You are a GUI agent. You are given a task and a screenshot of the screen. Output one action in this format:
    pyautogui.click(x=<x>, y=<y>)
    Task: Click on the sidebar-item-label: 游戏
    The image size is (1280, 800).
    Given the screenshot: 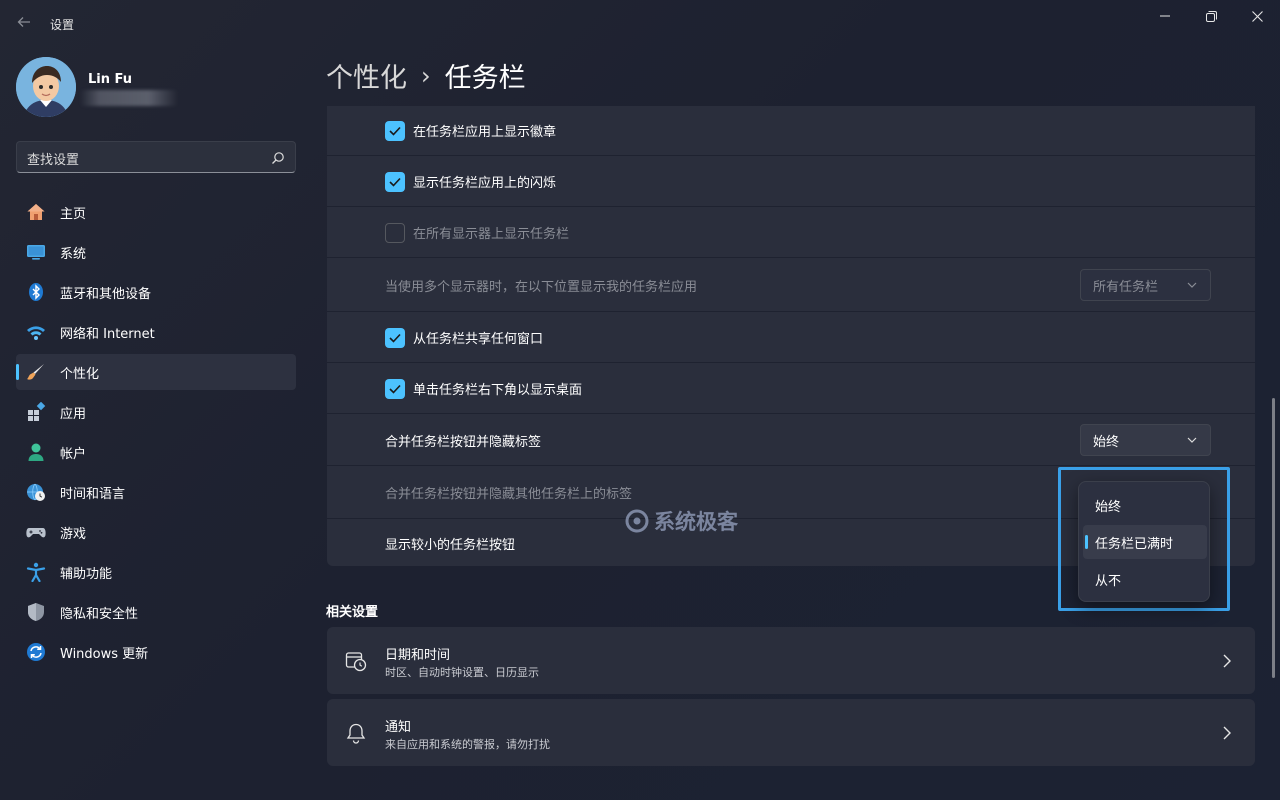 What is the action you would take?
    pyautogui.click(x=73, y=534)
    